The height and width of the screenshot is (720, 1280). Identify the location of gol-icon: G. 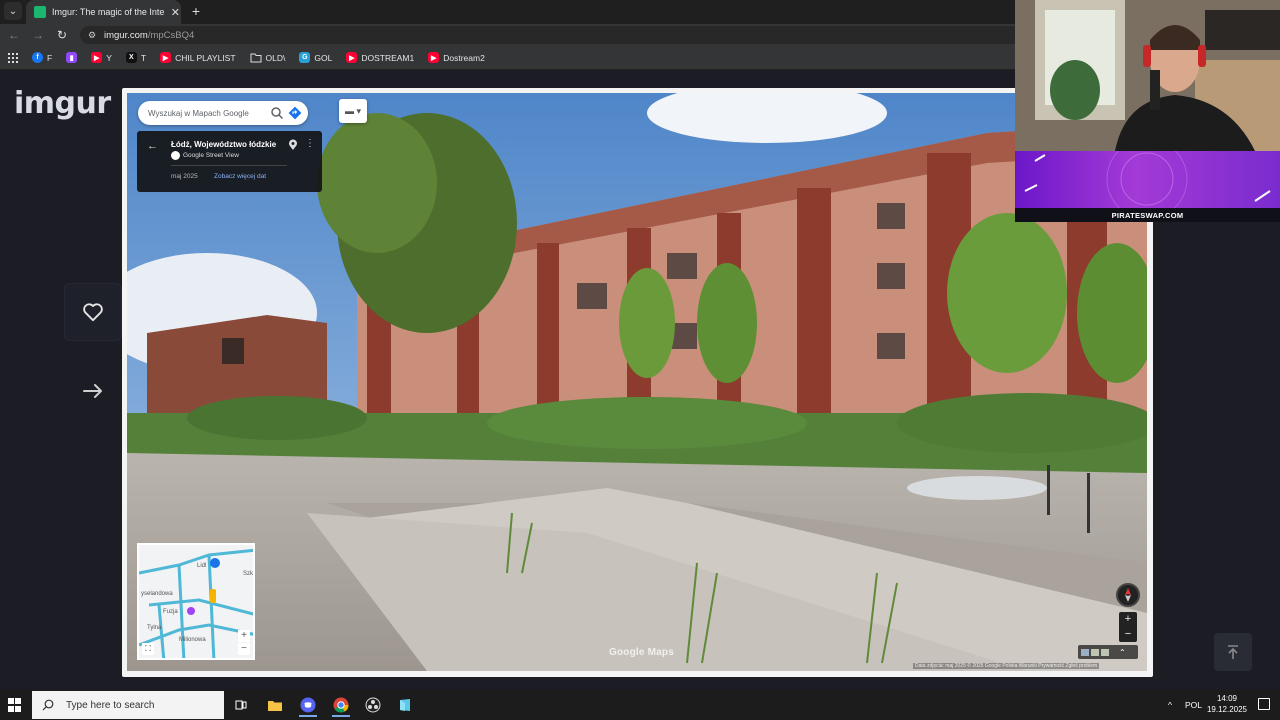
(305, 57).